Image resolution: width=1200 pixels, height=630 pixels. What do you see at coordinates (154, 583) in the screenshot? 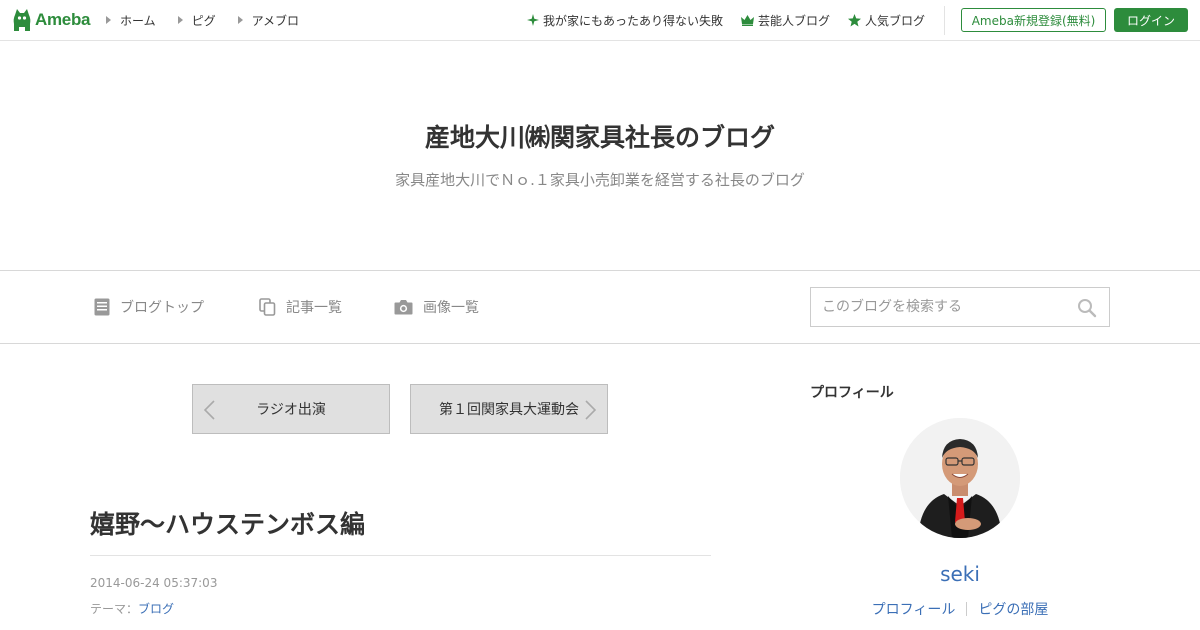
I see `article-date: 2014-06-24 05:37:03` at bounding box center [154, 583].